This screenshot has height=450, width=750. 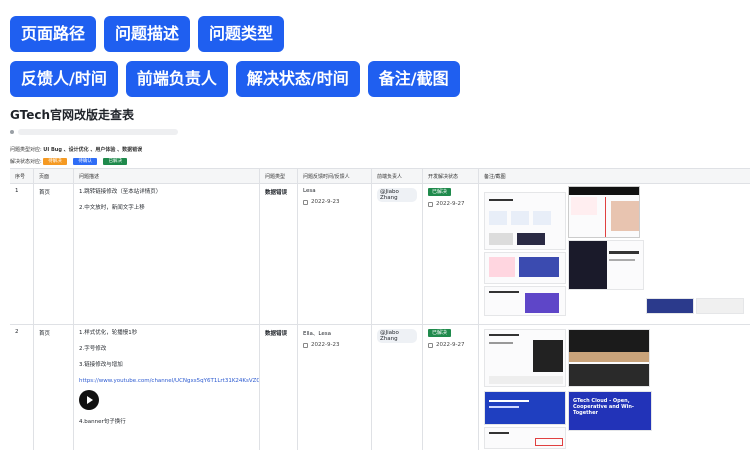 I want to click on document-title: GTech官网改版走查表, so click(x=72, y=115).